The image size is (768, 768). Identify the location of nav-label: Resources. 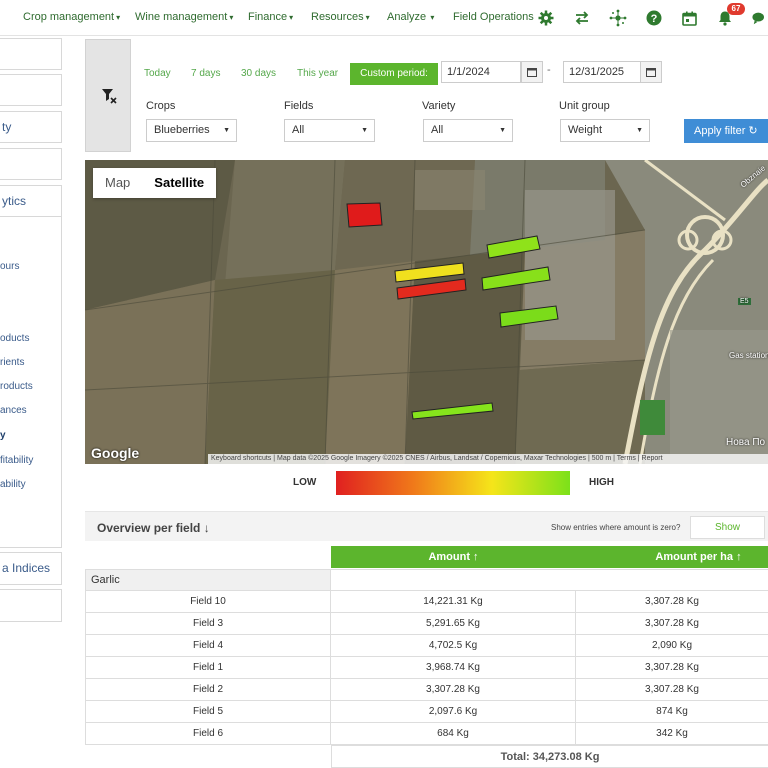
(337, 17).